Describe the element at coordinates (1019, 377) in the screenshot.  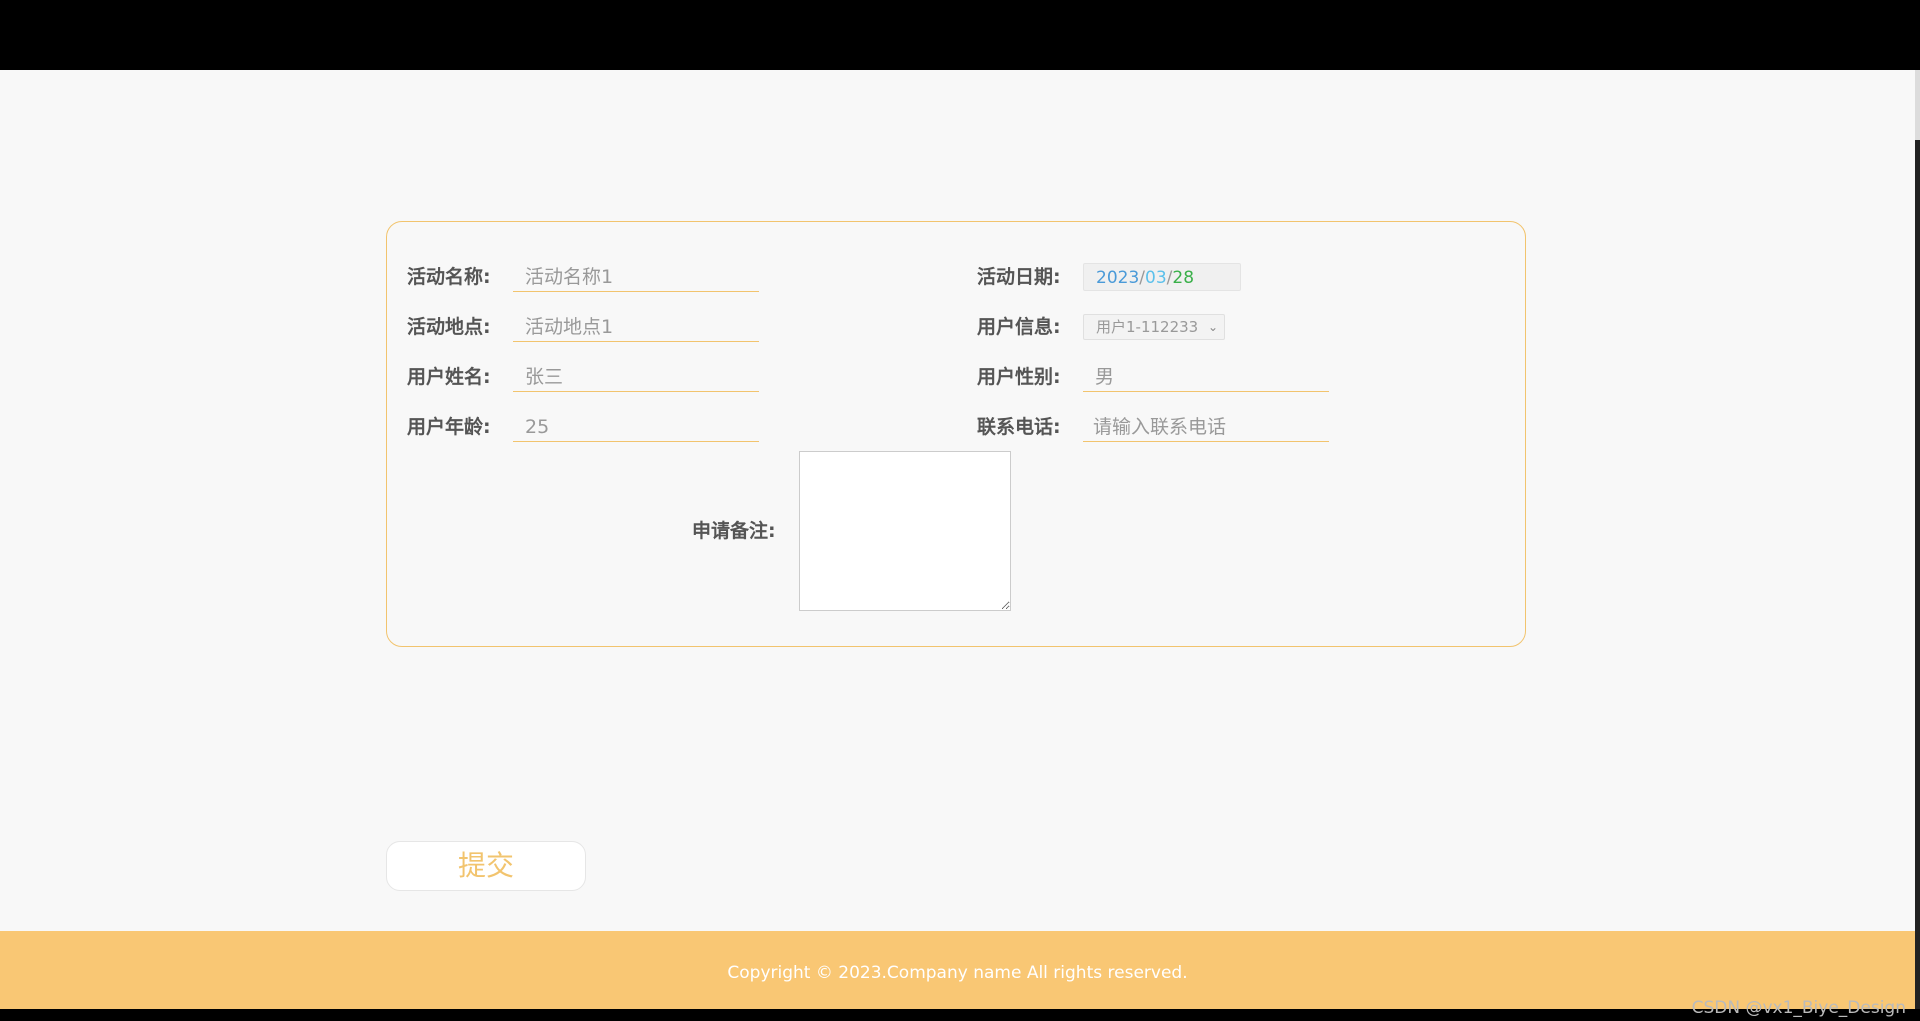
I see `user-gender-label: 用户性别:` at that location.